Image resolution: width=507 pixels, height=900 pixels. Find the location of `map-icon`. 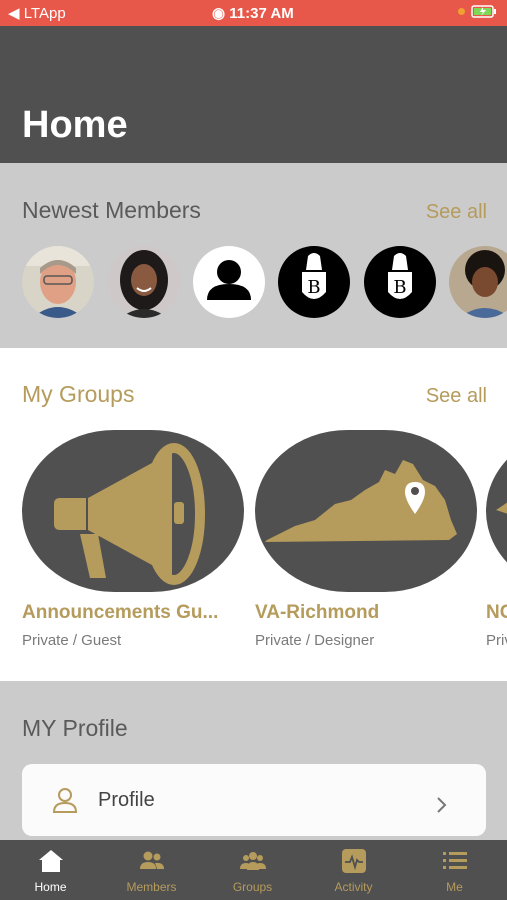

map-icon is located at coordinates (501, 508).